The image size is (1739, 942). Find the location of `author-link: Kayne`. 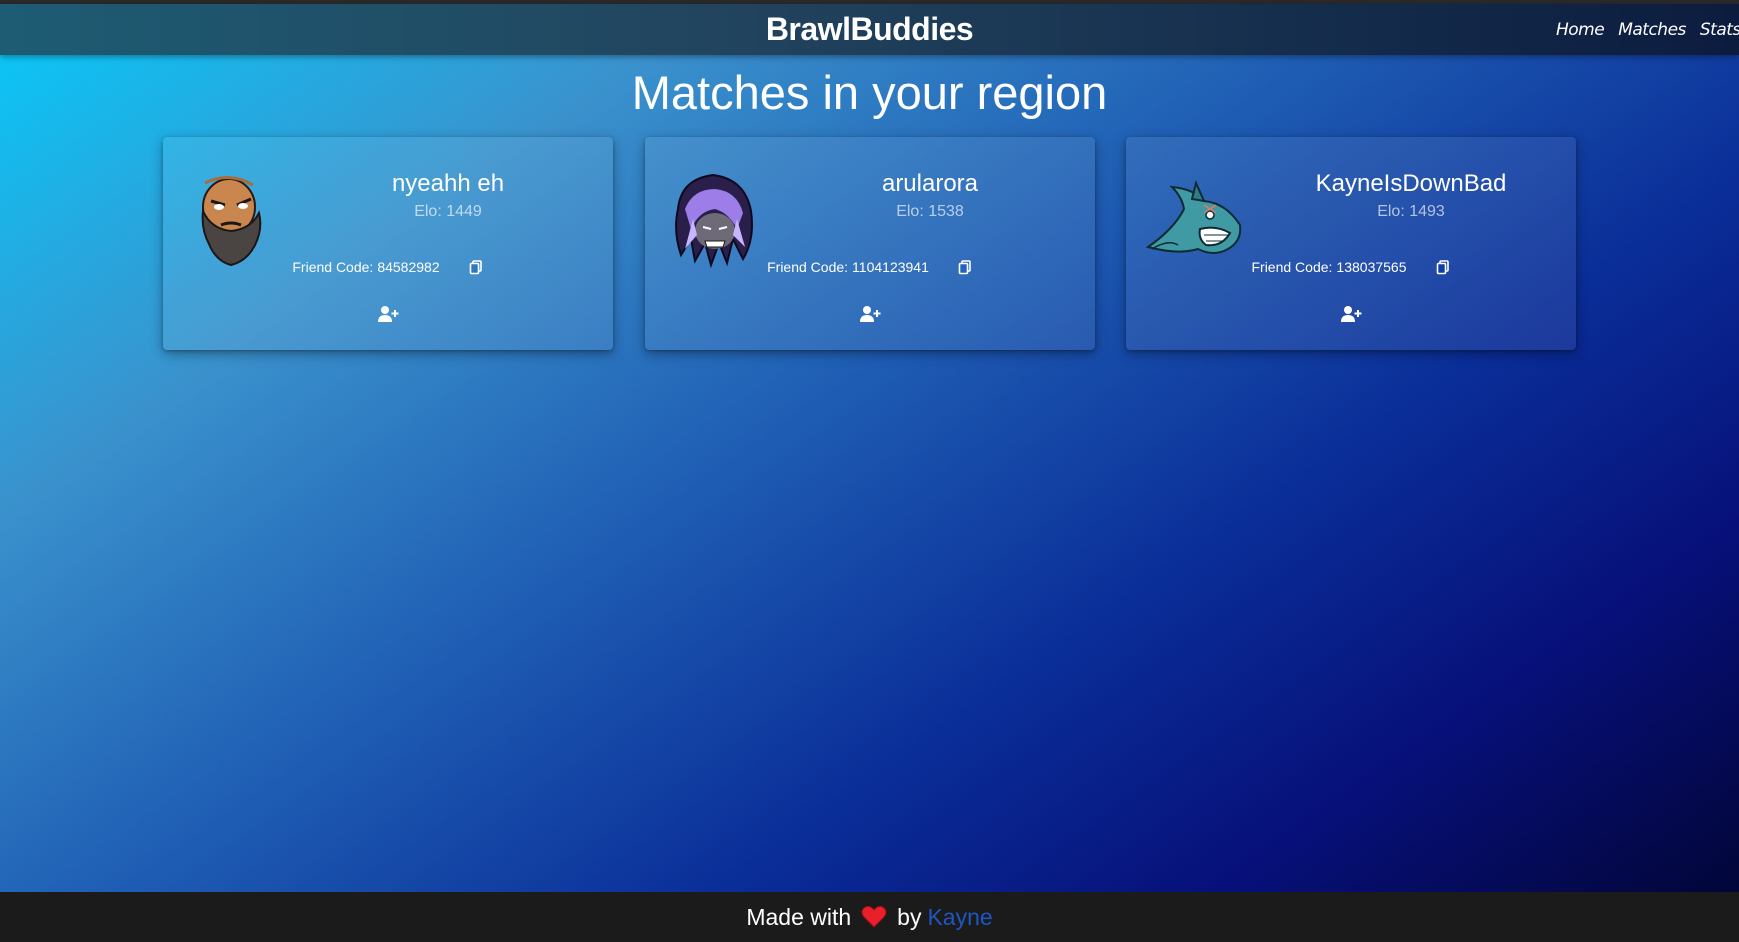

author-link: Kayne is located at coordinates (959, 917).